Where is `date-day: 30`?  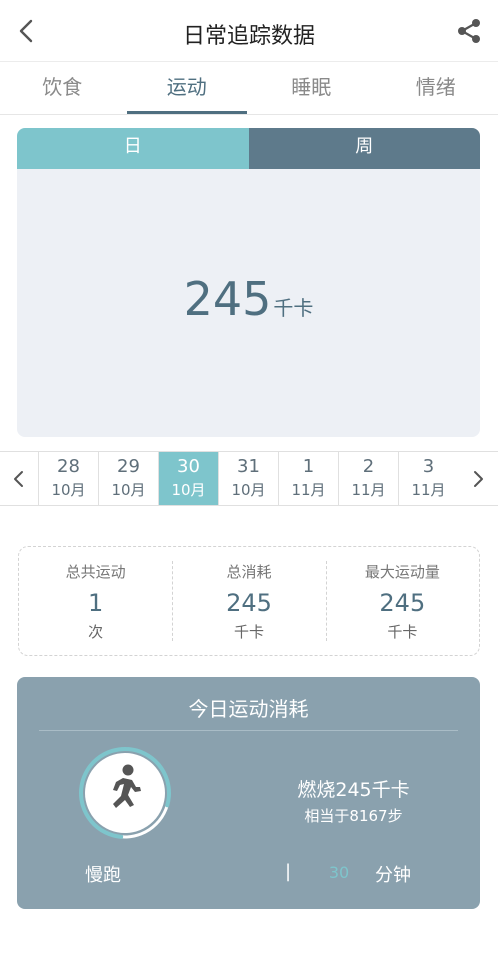 date-day: 30 is located at coordinates (188, 466).